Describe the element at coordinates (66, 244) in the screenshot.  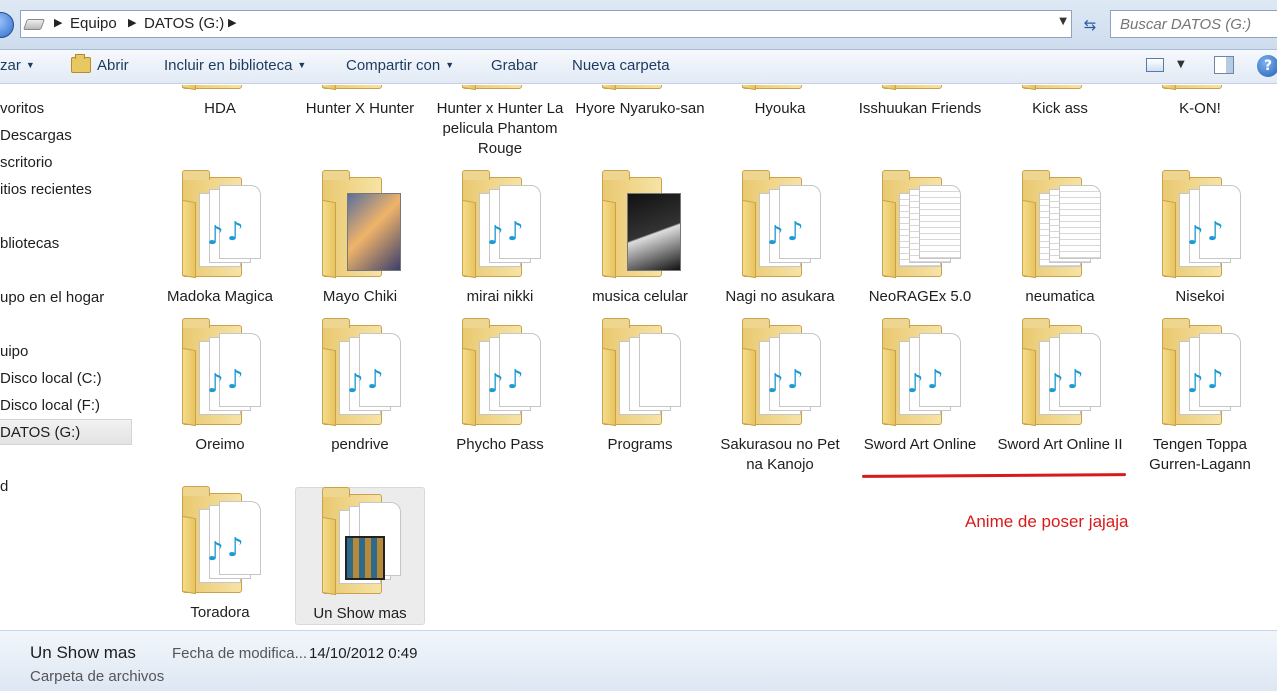
I see `sidebar-item-bibliotecas: bliotecas` at that location.